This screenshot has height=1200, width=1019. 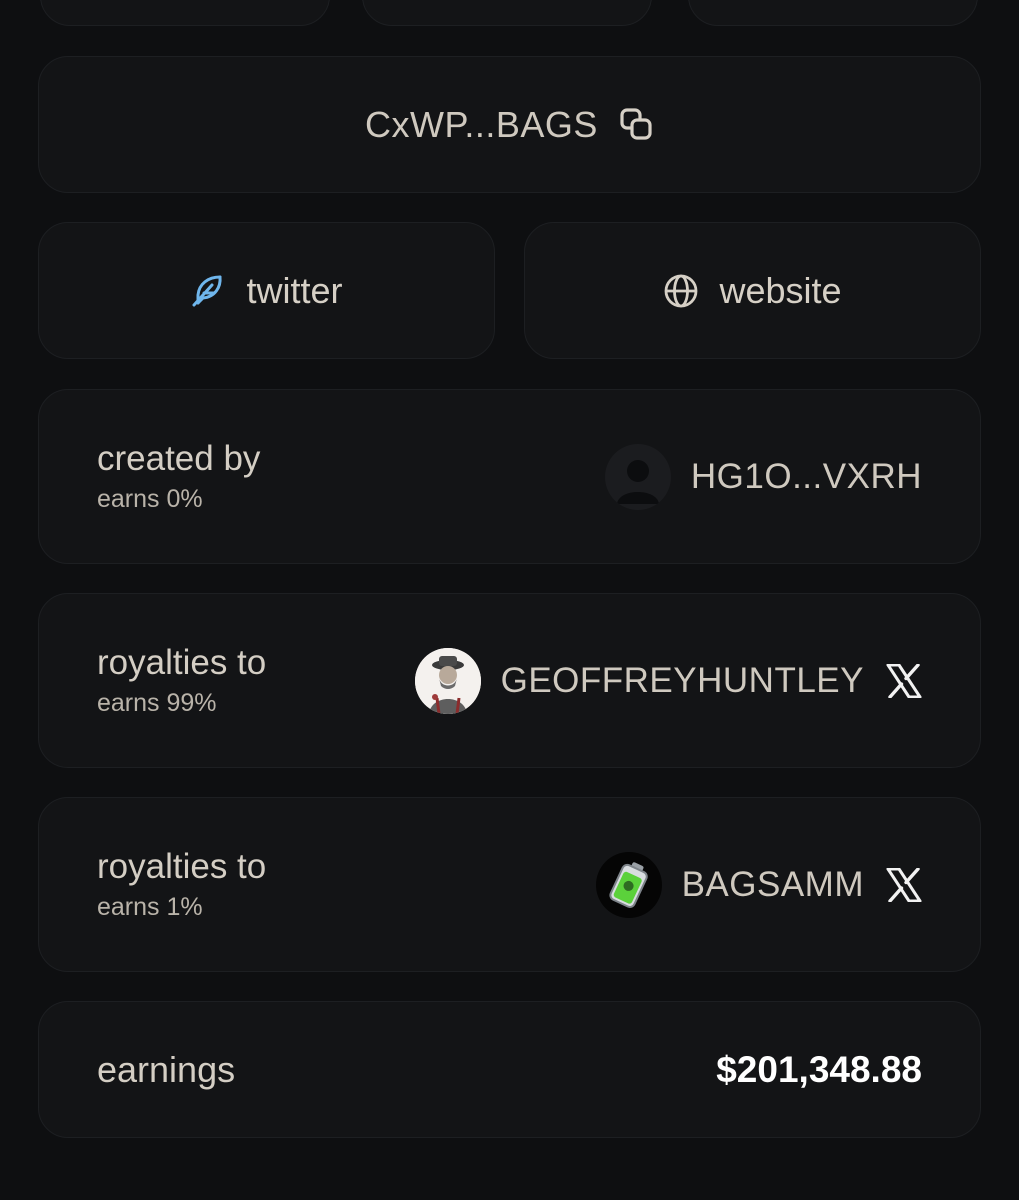 I want to click on creator-earns: earns 0%, so click(x=150, y=498).